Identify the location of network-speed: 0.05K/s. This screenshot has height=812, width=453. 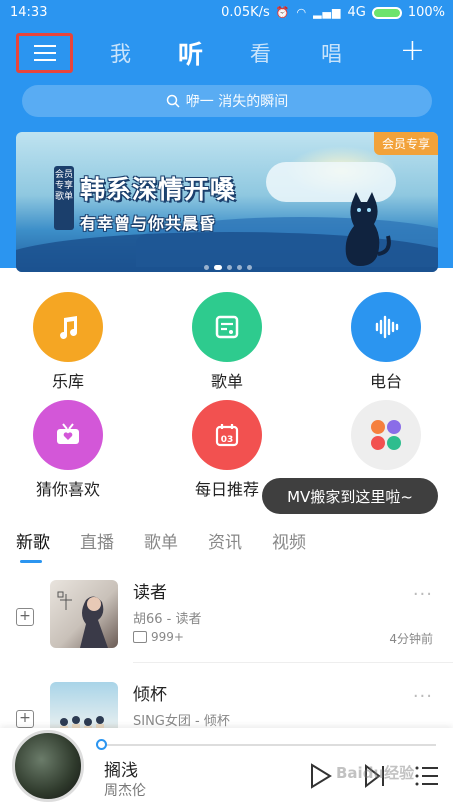
(245, 12).